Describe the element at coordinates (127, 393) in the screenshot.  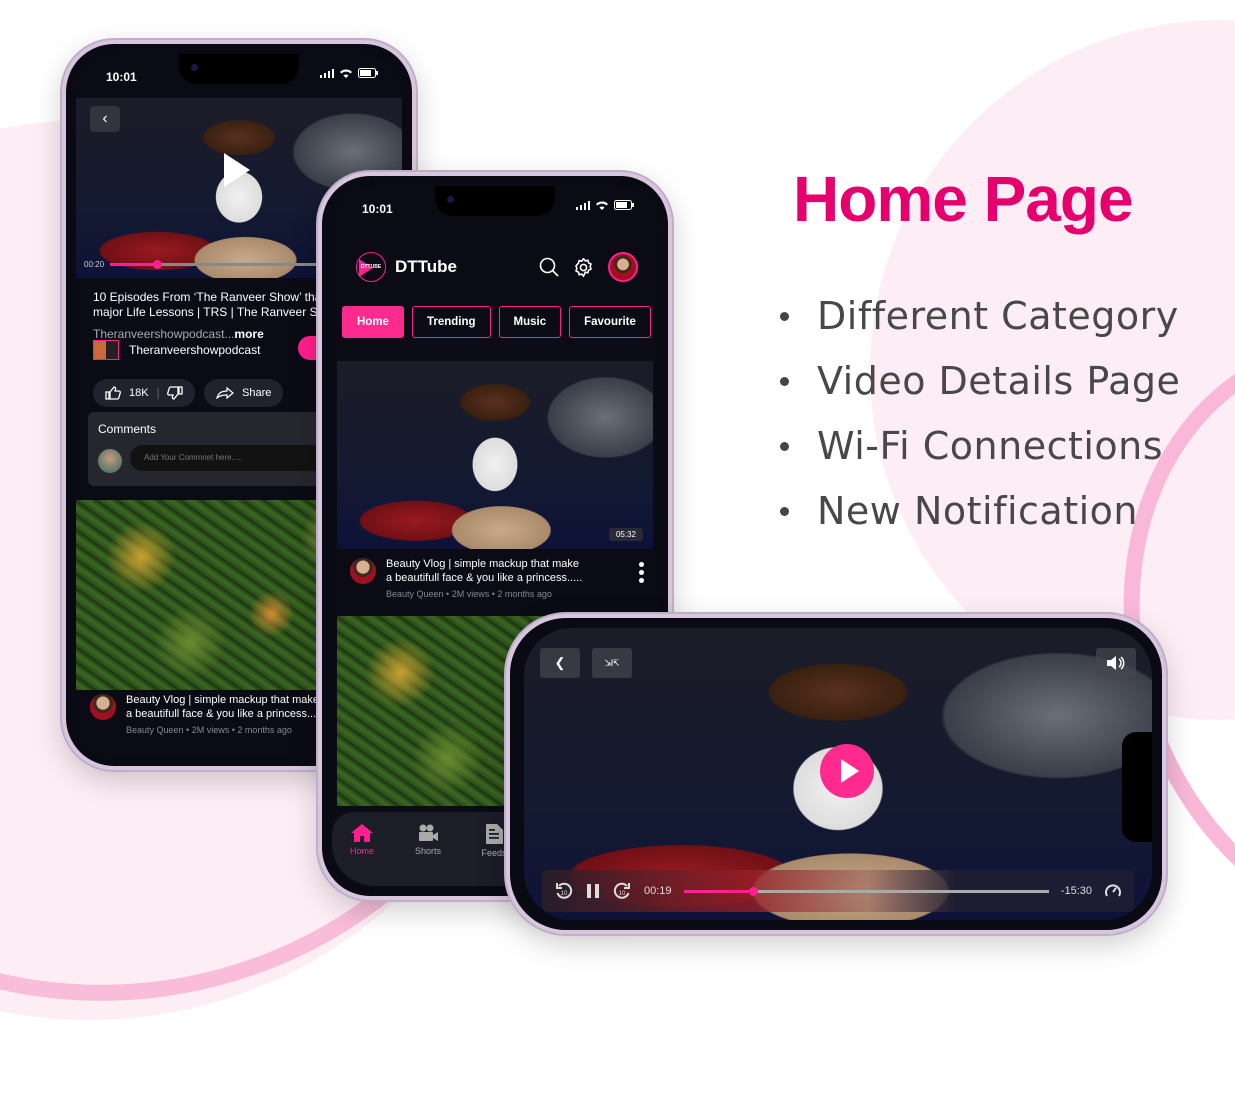
I see `like-button: 18K` at that location.